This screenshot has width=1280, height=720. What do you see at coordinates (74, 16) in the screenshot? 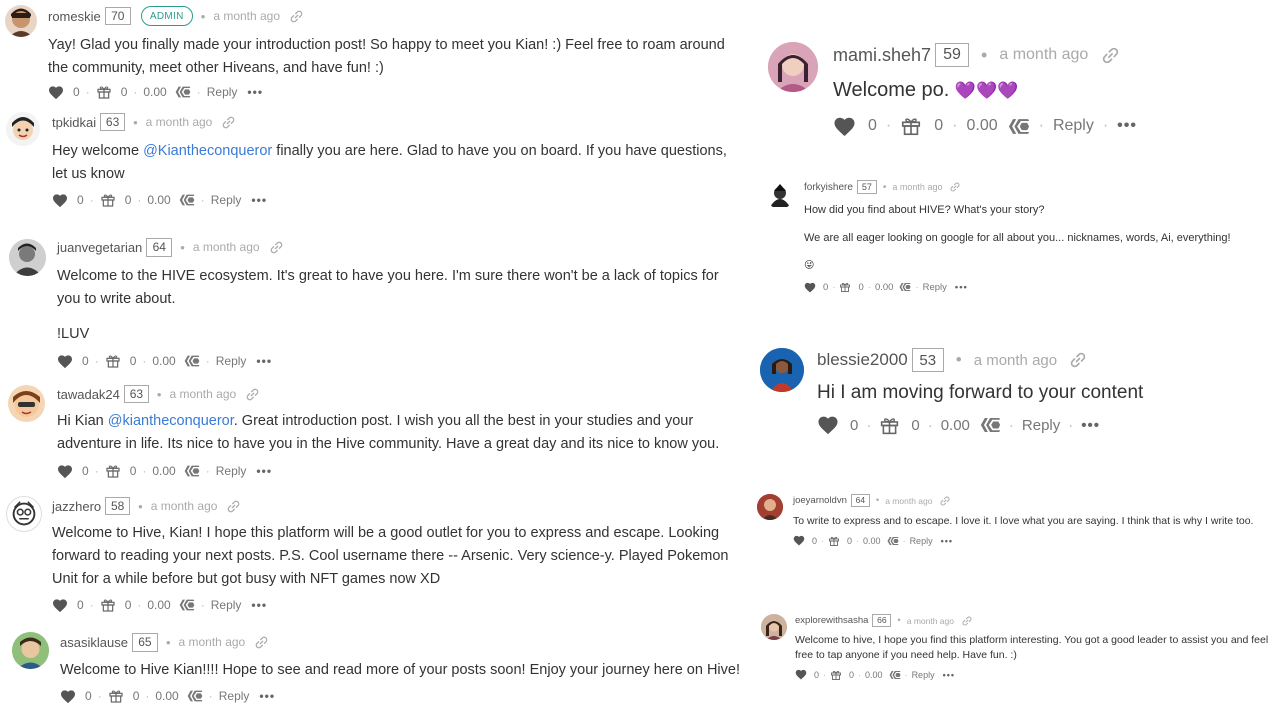
I see `username: romeskie` at bounding box center [74, 16].